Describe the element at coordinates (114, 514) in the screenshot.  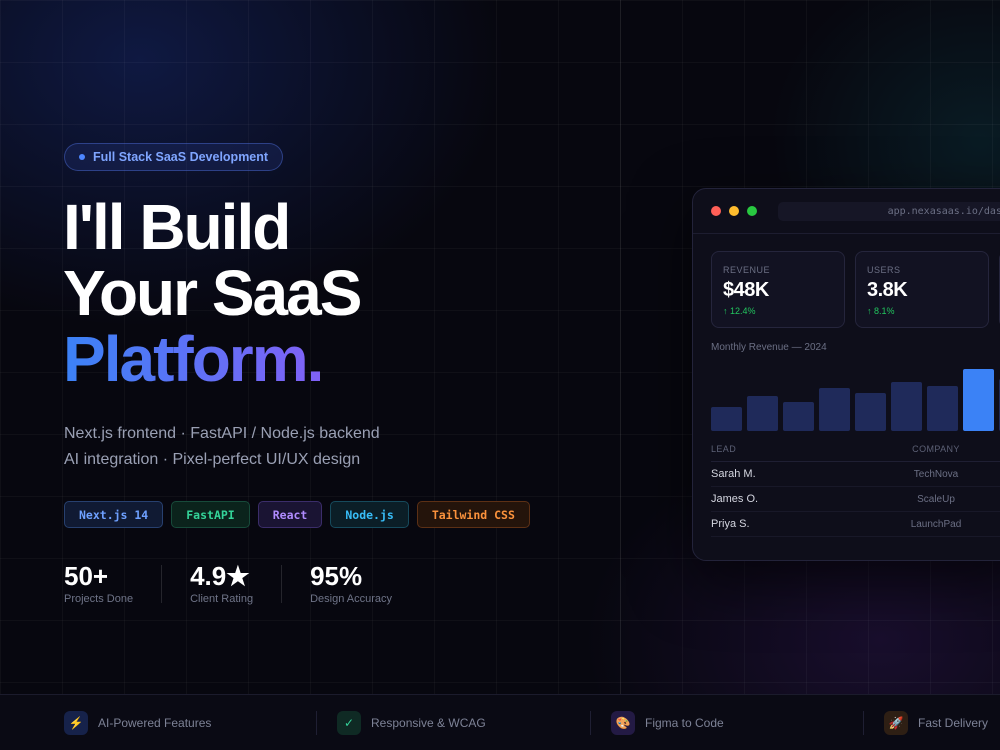
I see `tag-nextjs: Next.js 14` at that location.